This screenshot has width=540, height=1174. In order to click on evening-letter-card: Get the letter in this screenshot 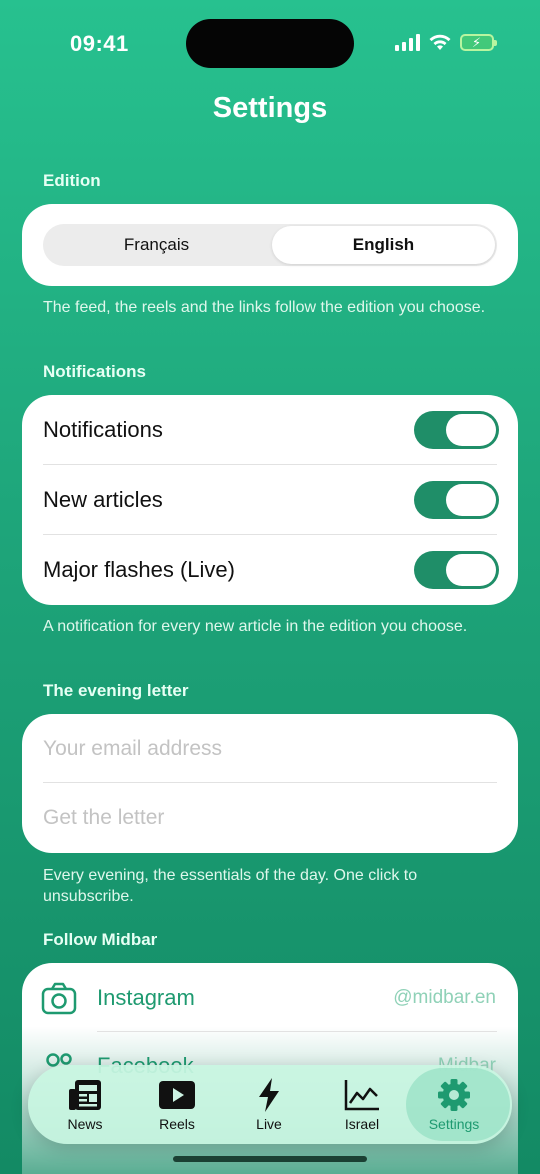, I will do `click(270, 783)`.